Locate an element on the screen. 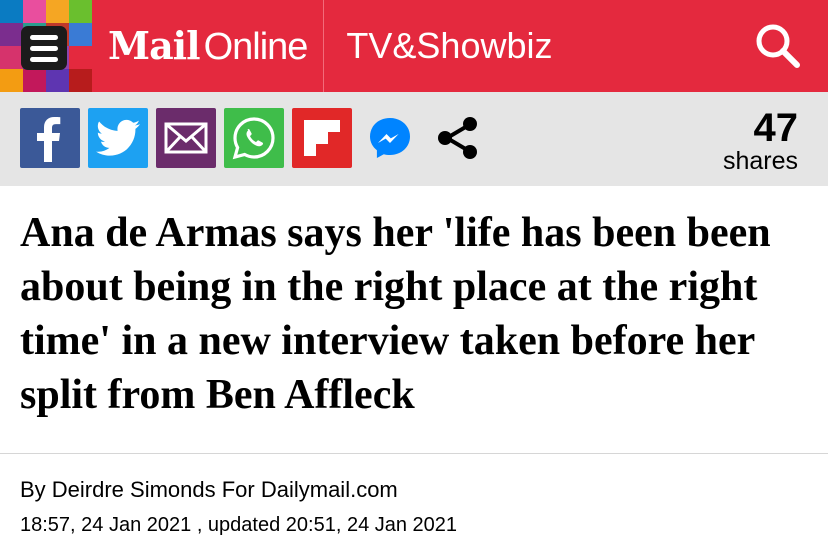 This screenshot has height=554, width=828. share-count-label: shares is located at coordinates (760, 161).